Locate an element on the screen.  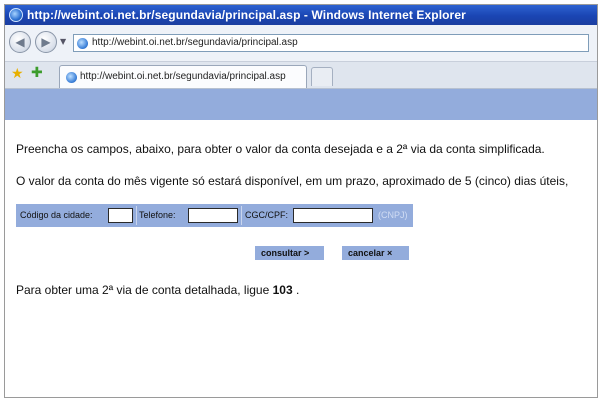
city-code-input is located at coordinates (120, 215).